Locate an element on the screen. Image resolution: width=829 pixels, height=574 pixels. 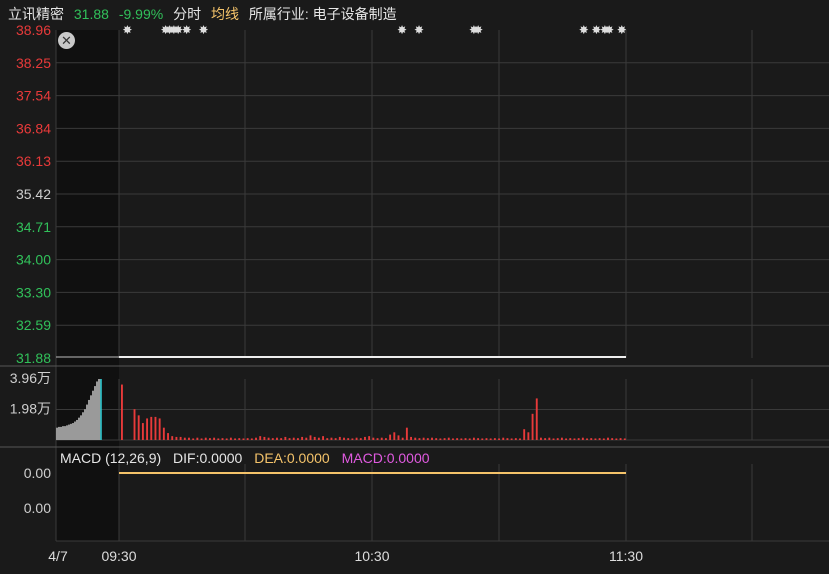
price-tick-label: 36.13 is located at coordinates (33, 161).